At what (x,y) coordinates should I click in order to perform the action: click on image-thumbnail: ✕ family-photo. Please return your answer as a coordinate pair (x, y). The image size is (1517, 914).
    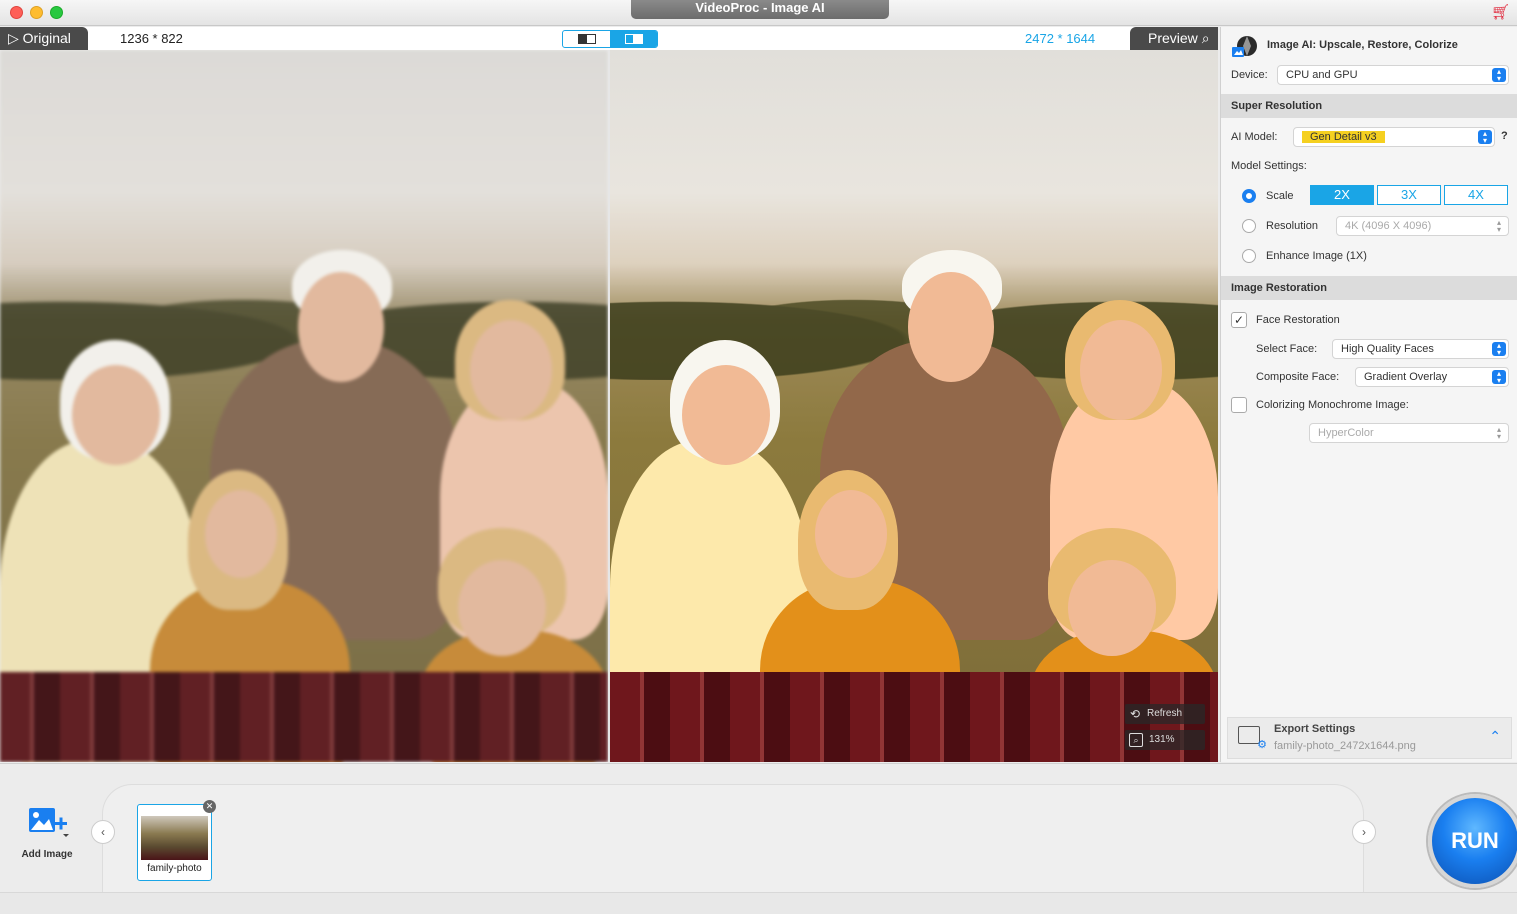
    Looking at the image, I should click on (176, 840).